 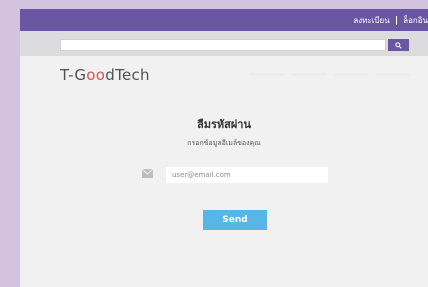 I want to click on logo-highlight: oo, so click(x=96, y=75).